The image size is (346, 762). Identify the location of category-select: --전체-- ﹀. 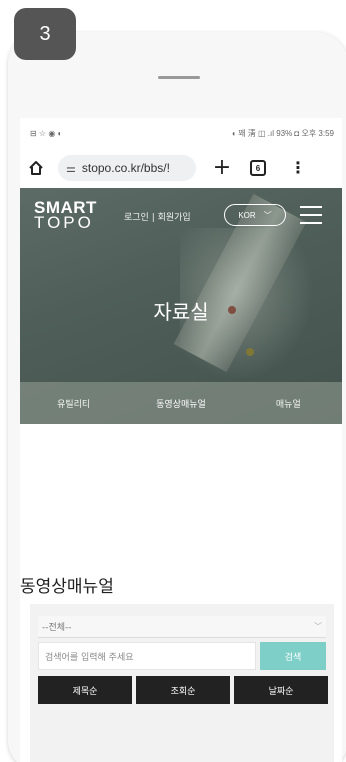
(182, 627).